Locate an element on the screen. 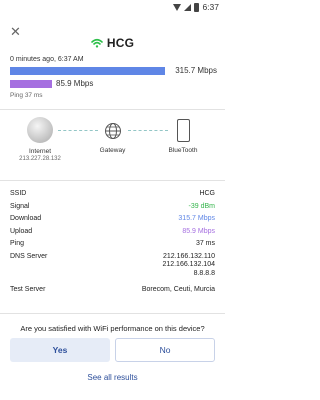  network-name: HCG is located at coordinates (120, 43).